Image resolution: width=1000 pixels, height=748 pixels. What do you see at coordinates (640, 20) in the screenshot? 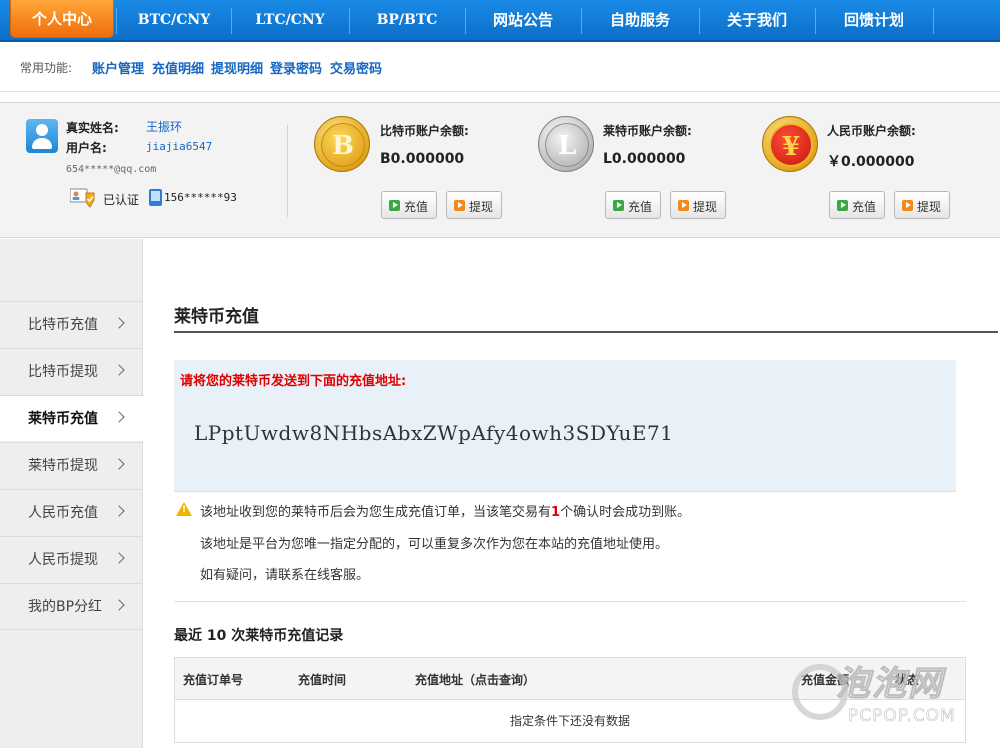
I see `nav-self-service: 自助服务` at bounding box center [640, 20].